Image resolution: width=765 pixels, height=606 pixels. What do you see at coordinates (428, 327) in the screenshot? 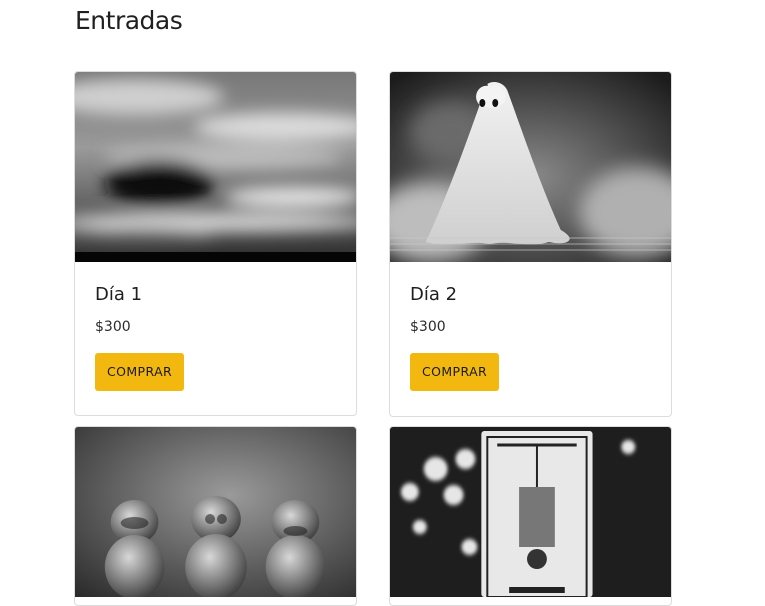
I see `card-2-price: $300` at bounding box center [428, 327].